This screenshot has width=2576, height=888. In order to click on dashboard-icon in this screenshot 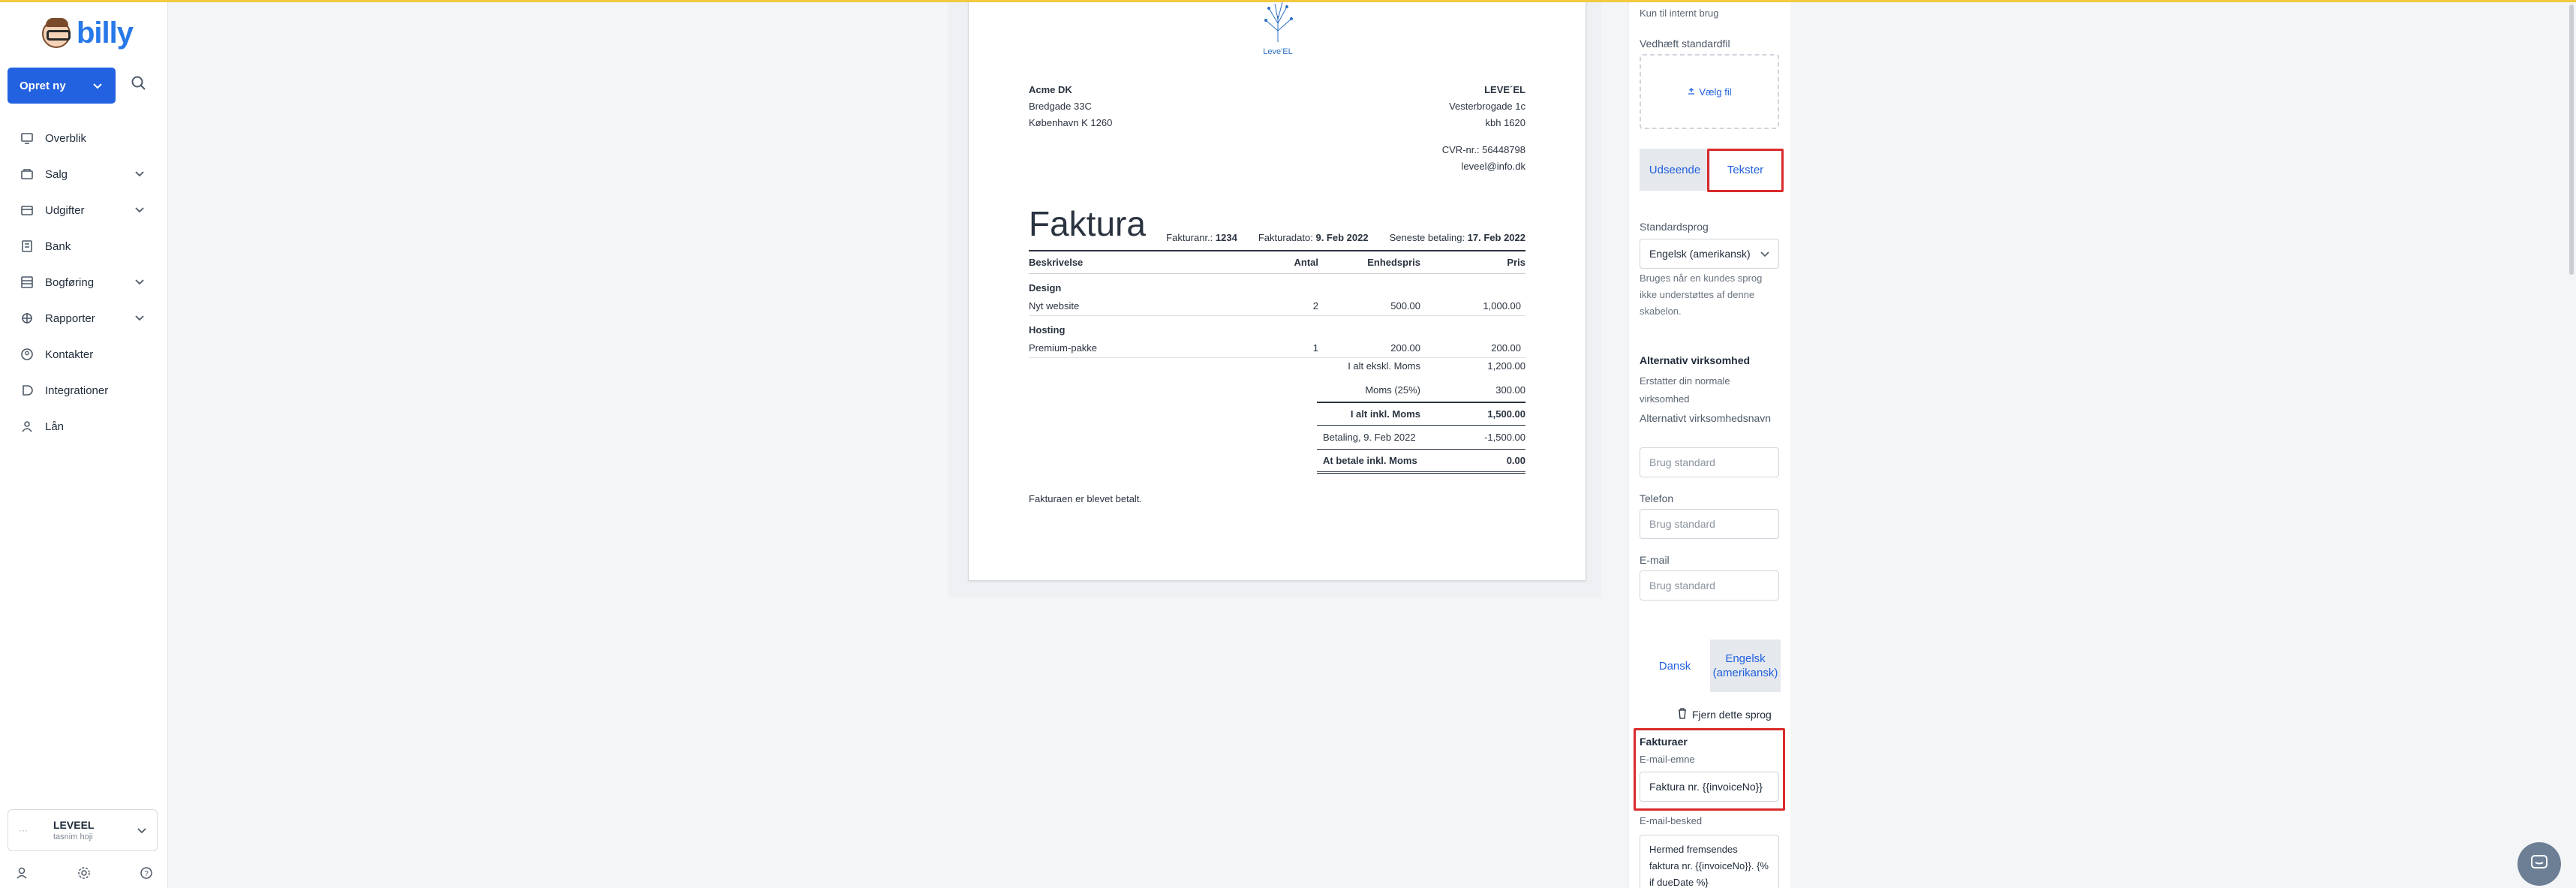, I will do `click(27, 138)`.